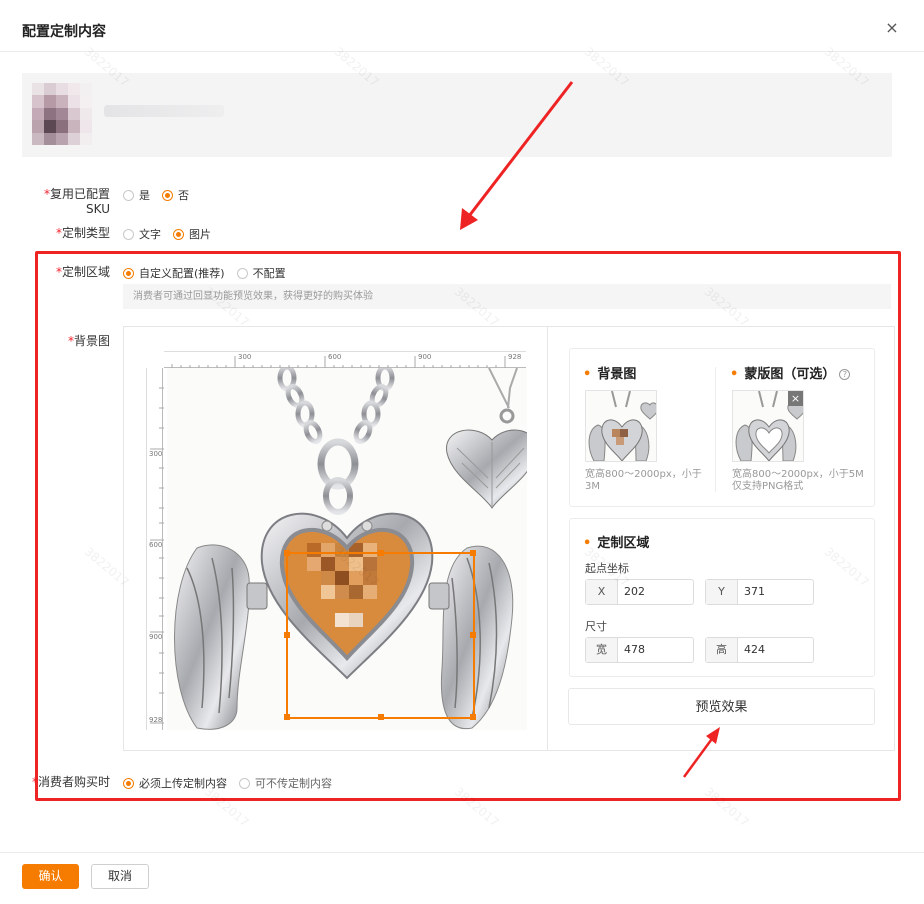 Image resolution: width=924 pixels, height=904 pixels. Describe the element at coordinates (50, 876) in the screenshot. I see `confirm-button: 确认` at that location.